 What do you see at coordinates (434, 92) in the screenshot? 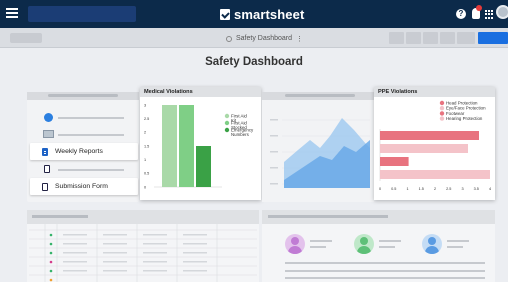
I see `ppe-violations-title: PPE Violations` at bounding box center [434, 92].